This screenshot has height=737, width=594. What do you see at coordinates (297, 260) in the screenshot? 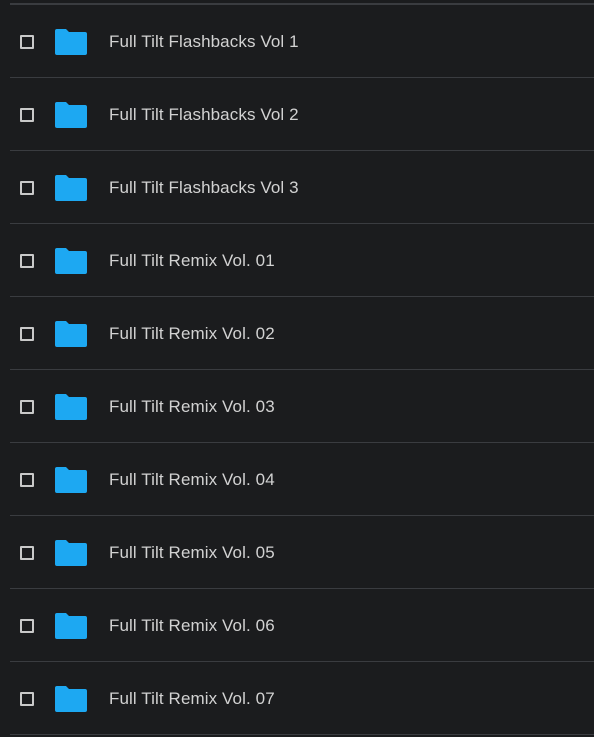
I see `list-item: Full Tilt Remix Vol. 01` at bounding box center [297, 260].